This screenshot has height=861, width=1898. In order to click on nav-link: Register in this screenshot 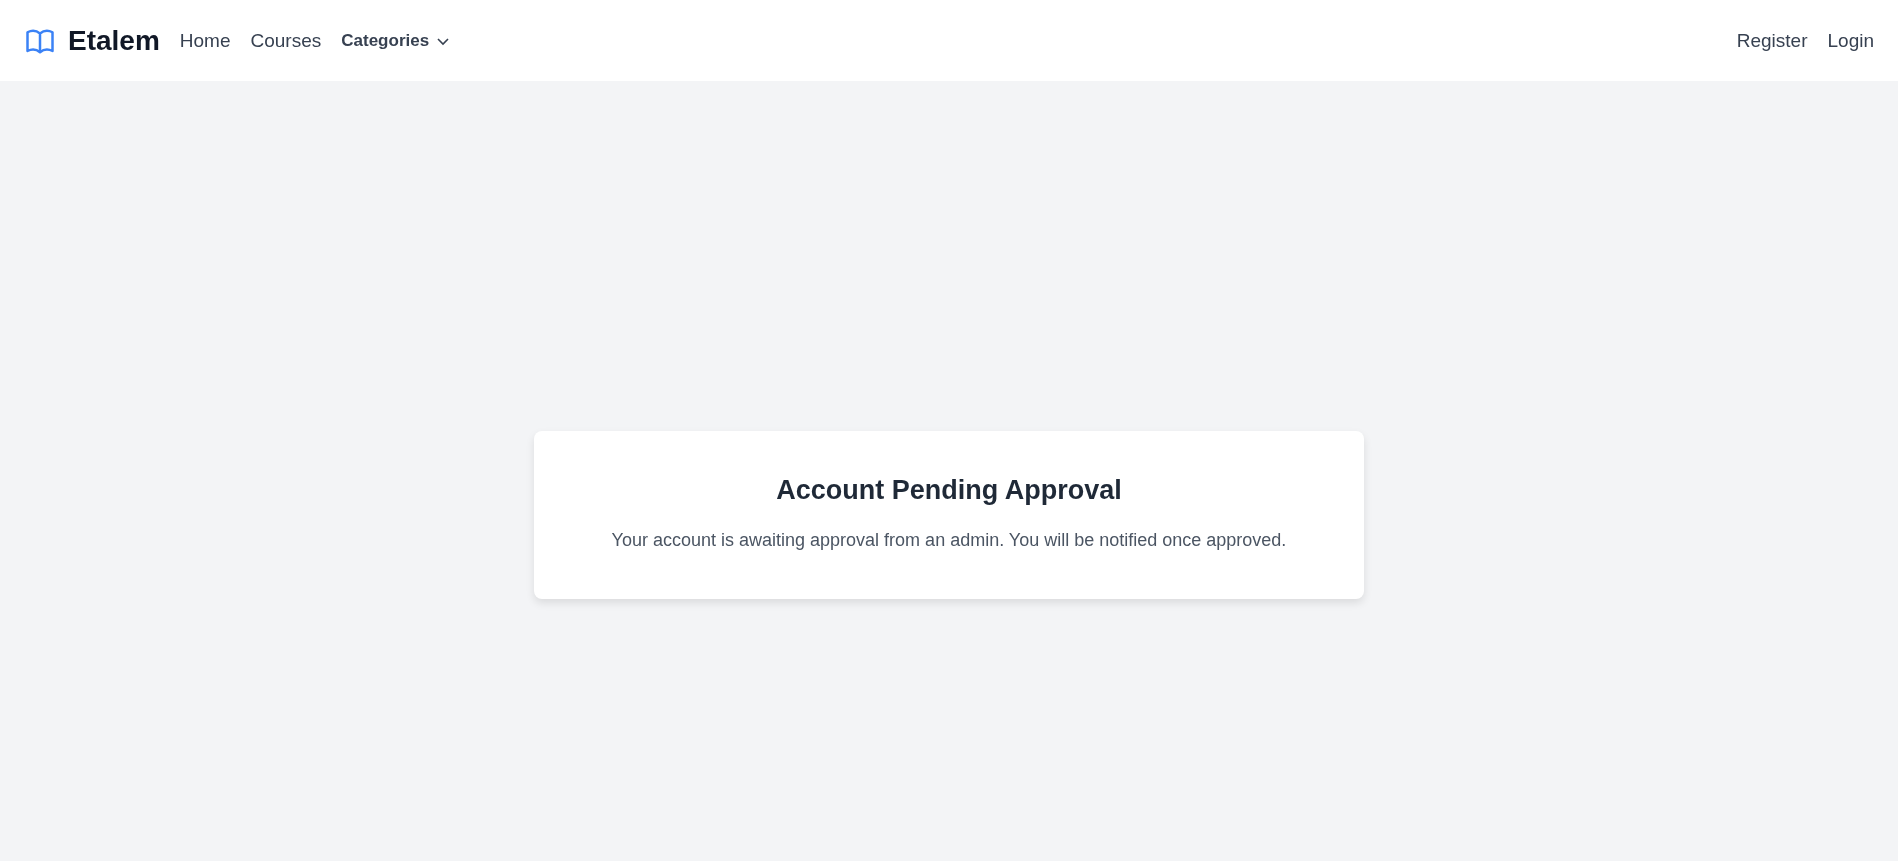, I will do `click(1772, 40)`.